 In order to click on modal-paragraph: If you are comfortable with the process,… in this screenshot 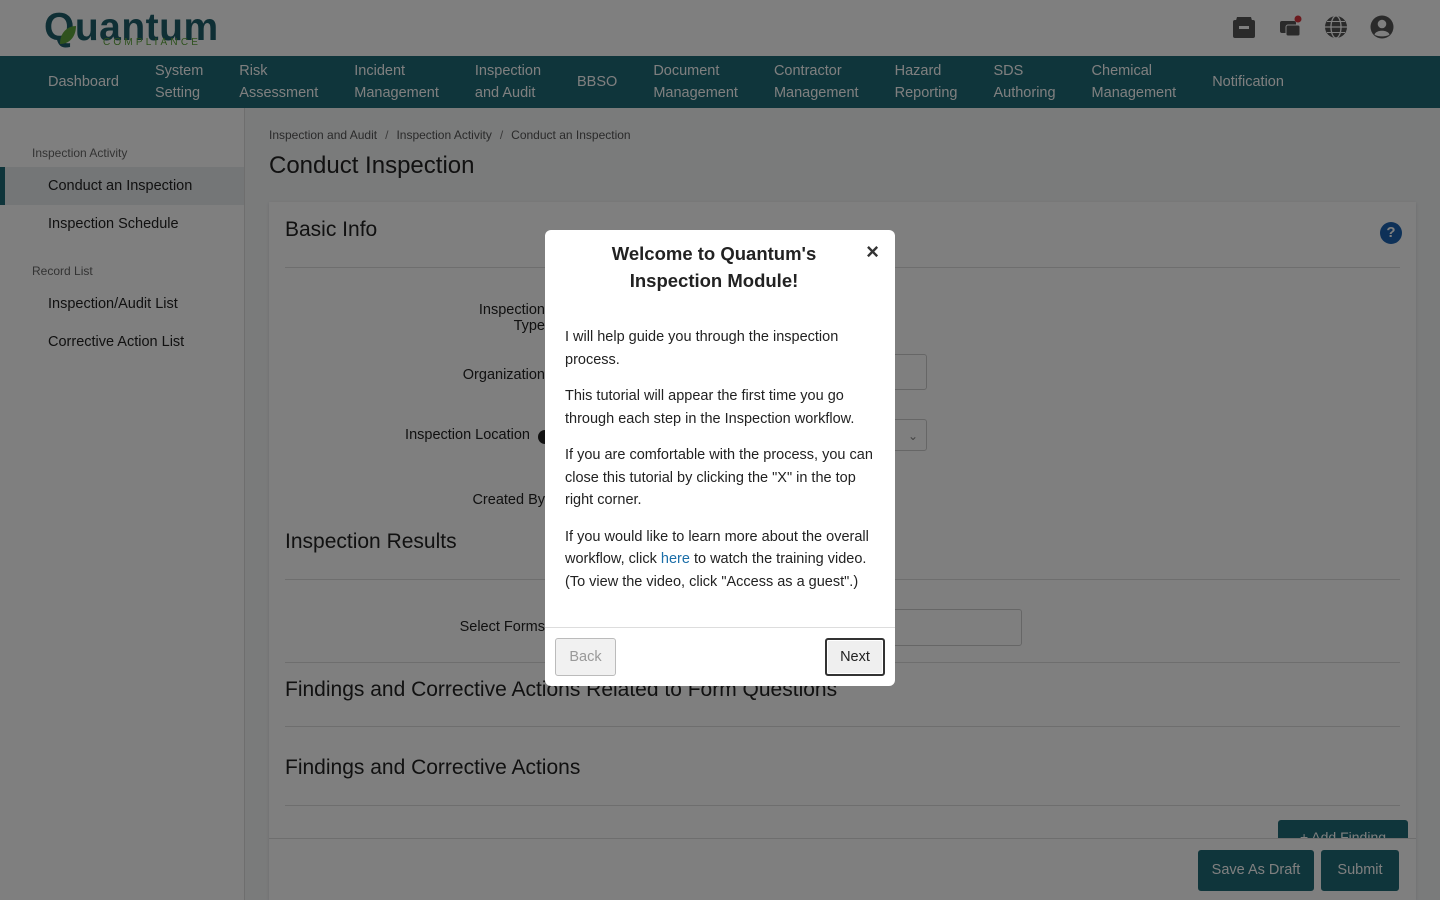, I will do `click(719, 477)`.